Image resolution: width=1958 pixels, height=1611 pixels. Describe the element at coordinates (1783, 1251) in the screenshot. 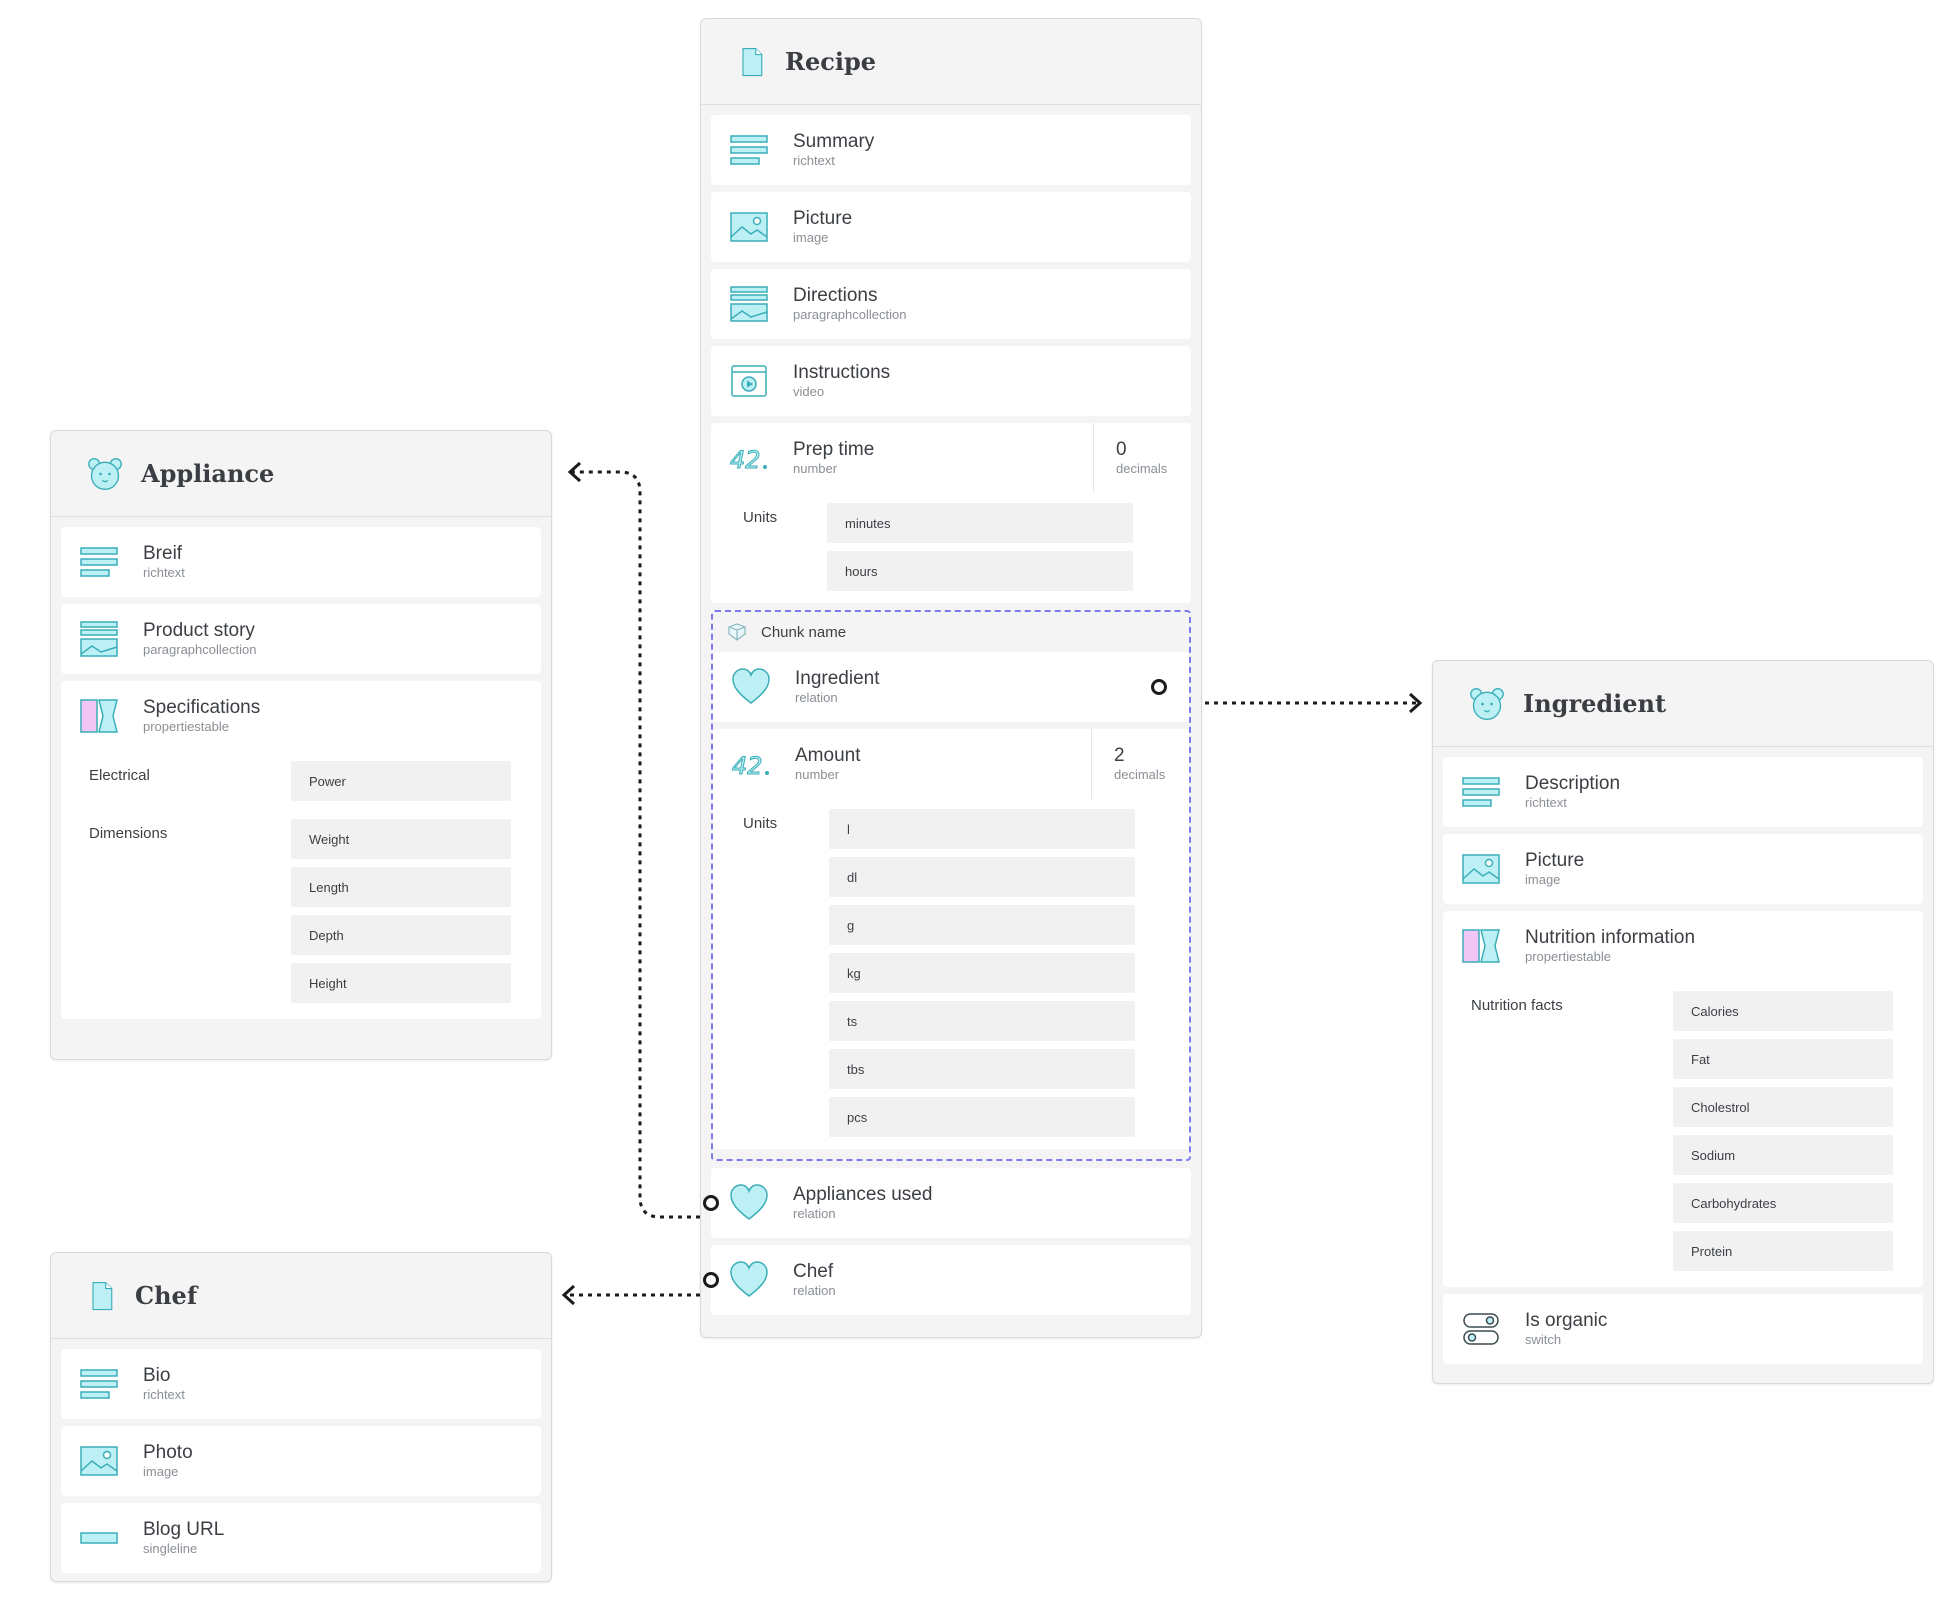

I see `property-item: Protein` at that location.